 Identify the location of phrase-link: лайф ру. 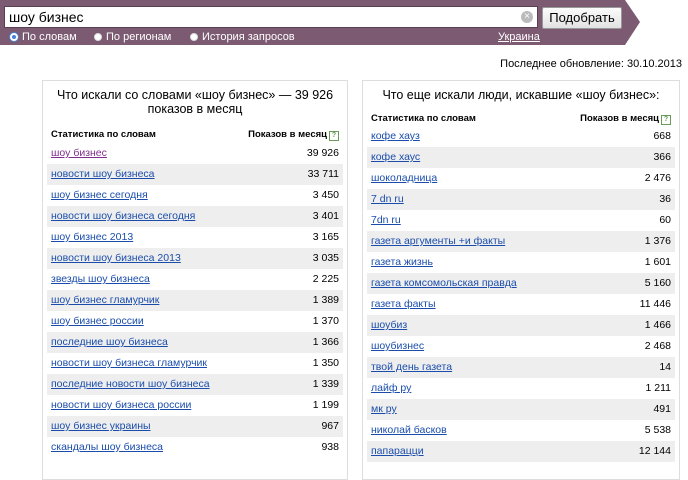
(391, 388).